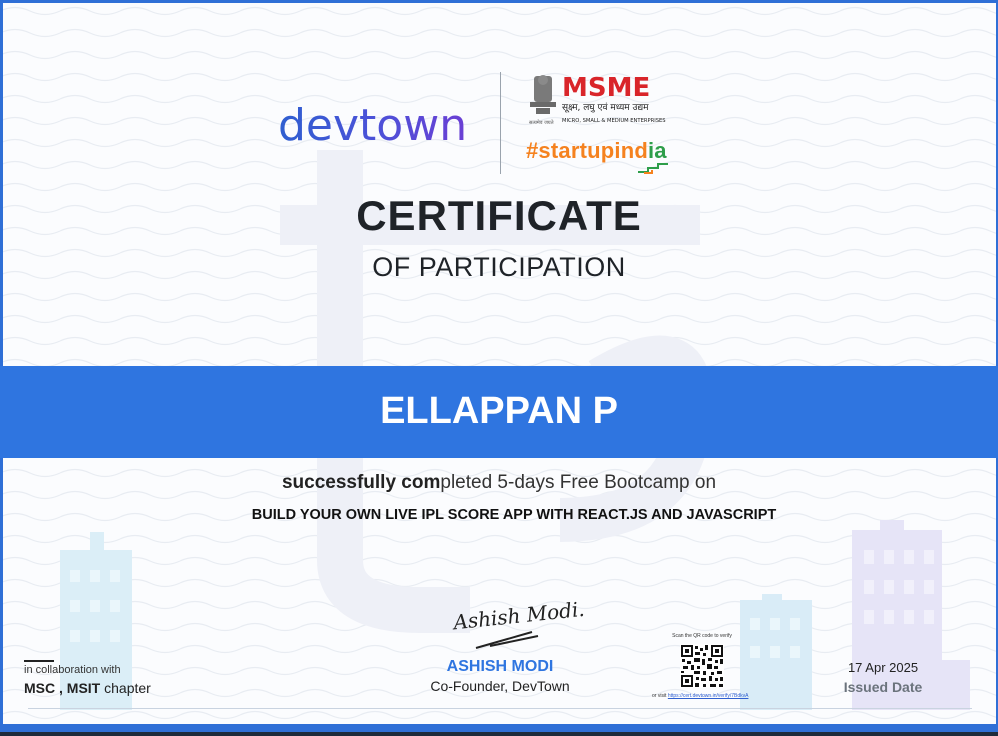  What do you see at coordinates (499, 215) in the screenshot?
I see `certificate-title: CERTIFICATE` at bounding box center [499, 215].